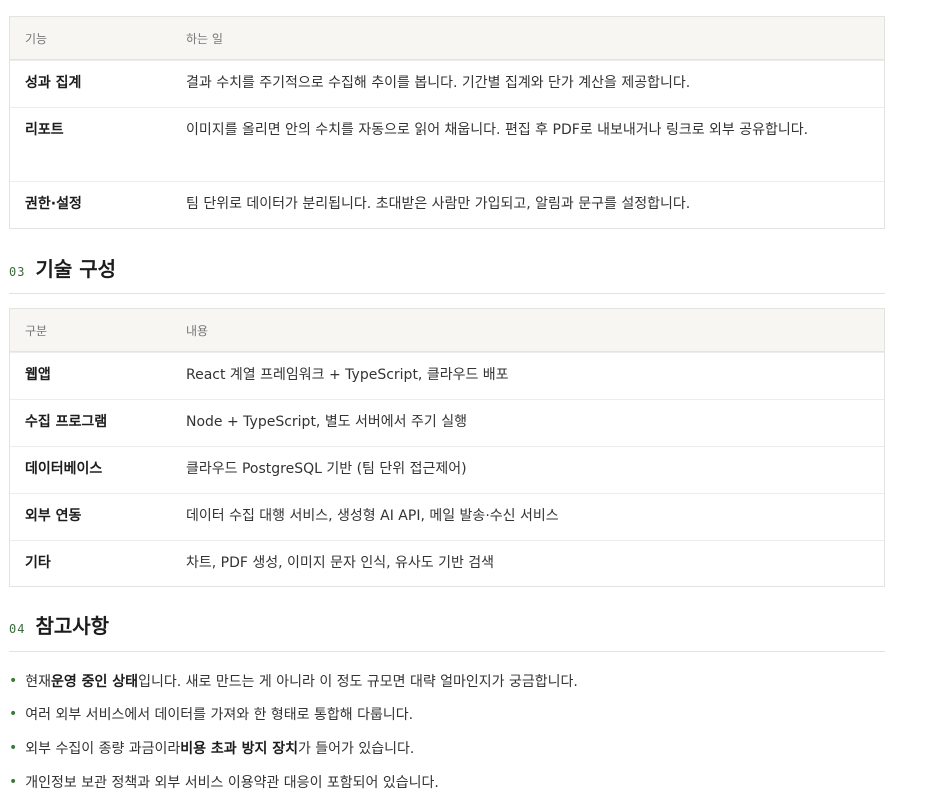 Image resolution: width=942 pixels, height=798 pixels. I want to click on column-header: 하는 일, so click(204, 38).